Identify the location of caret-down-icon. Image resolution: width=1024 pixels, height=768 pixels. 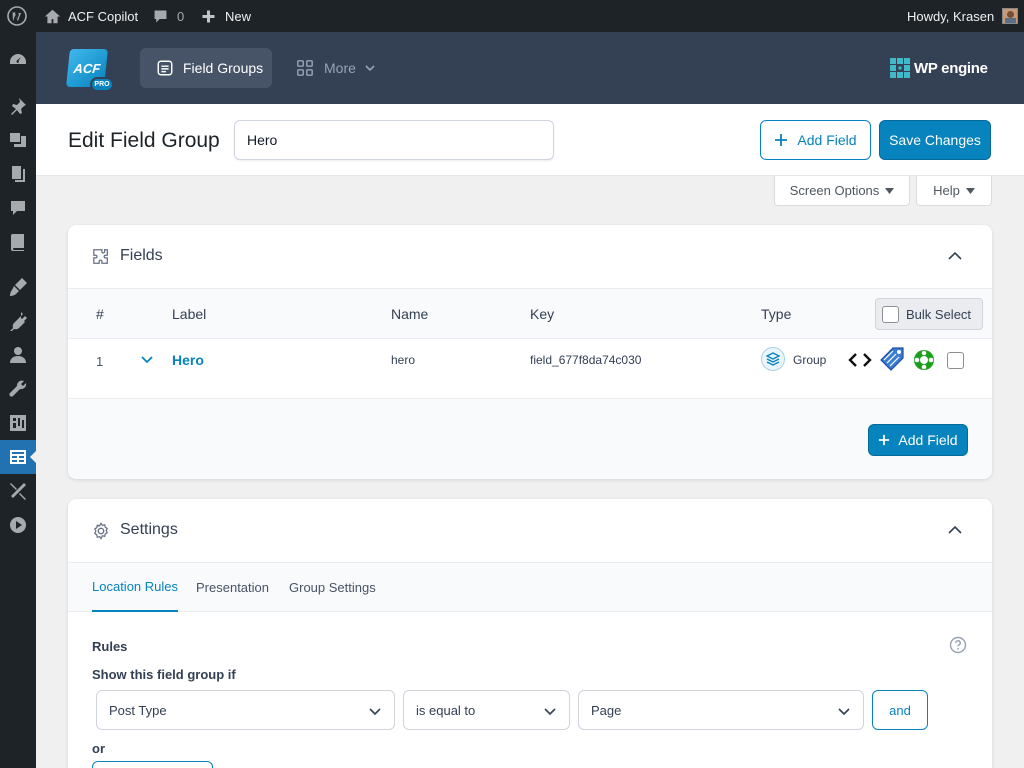
(970, 190).